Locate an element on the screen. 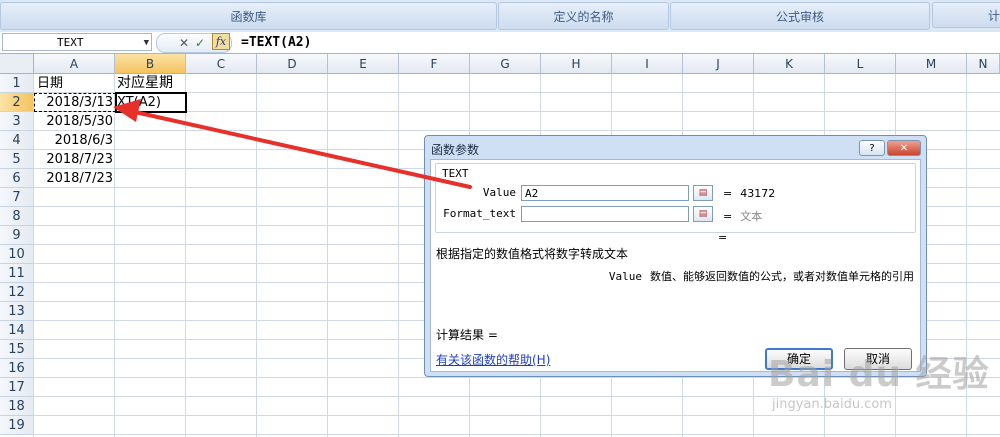 Image resolution: width=1000 pixels, height=437 pixels. row-header-4: 4 is located at coordinates (17, 140).